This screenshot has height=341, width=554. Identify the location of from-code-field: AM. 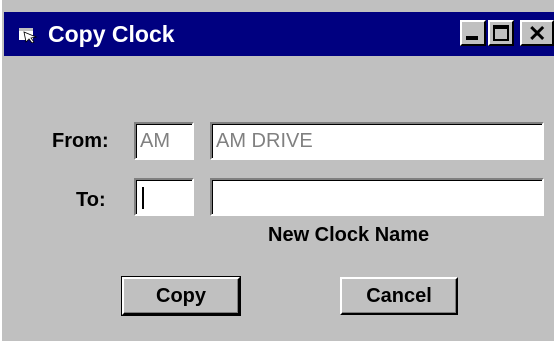
(164, 141).